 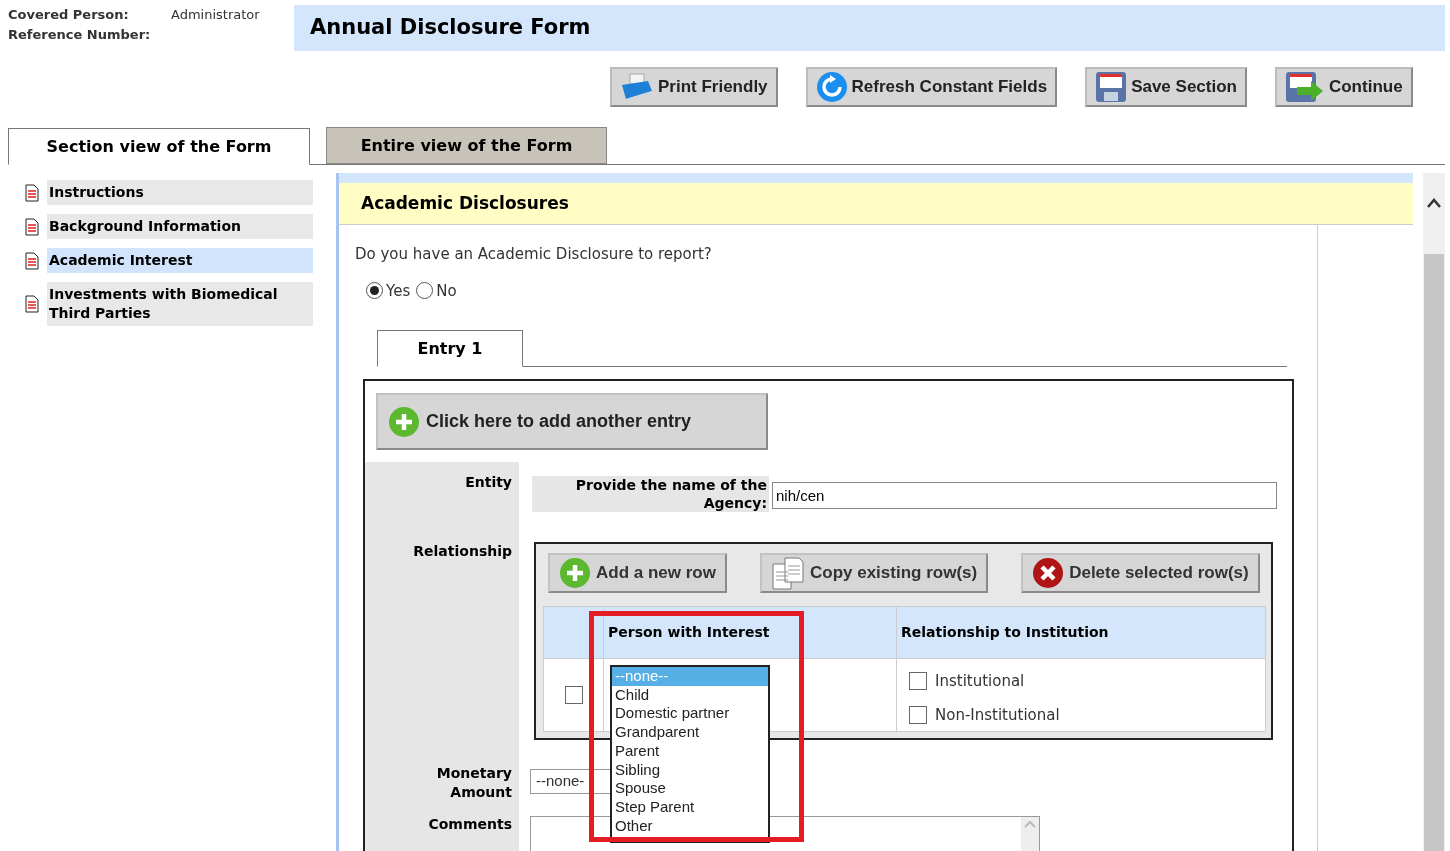 What do you see at coordinates (690, 751) in the screenshot?
I see `dropdown-option: Parent` at bounding box center [690, 751].